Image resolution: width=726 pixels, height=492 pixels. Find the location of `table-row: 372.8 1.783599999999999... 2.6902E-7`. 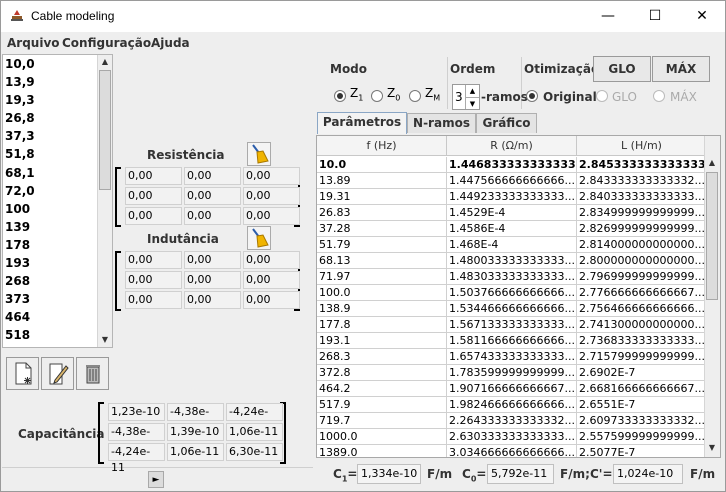

table-row: 372.8 1.783599999999999... 2.6902E-7 is located at coordinates (512, 373).